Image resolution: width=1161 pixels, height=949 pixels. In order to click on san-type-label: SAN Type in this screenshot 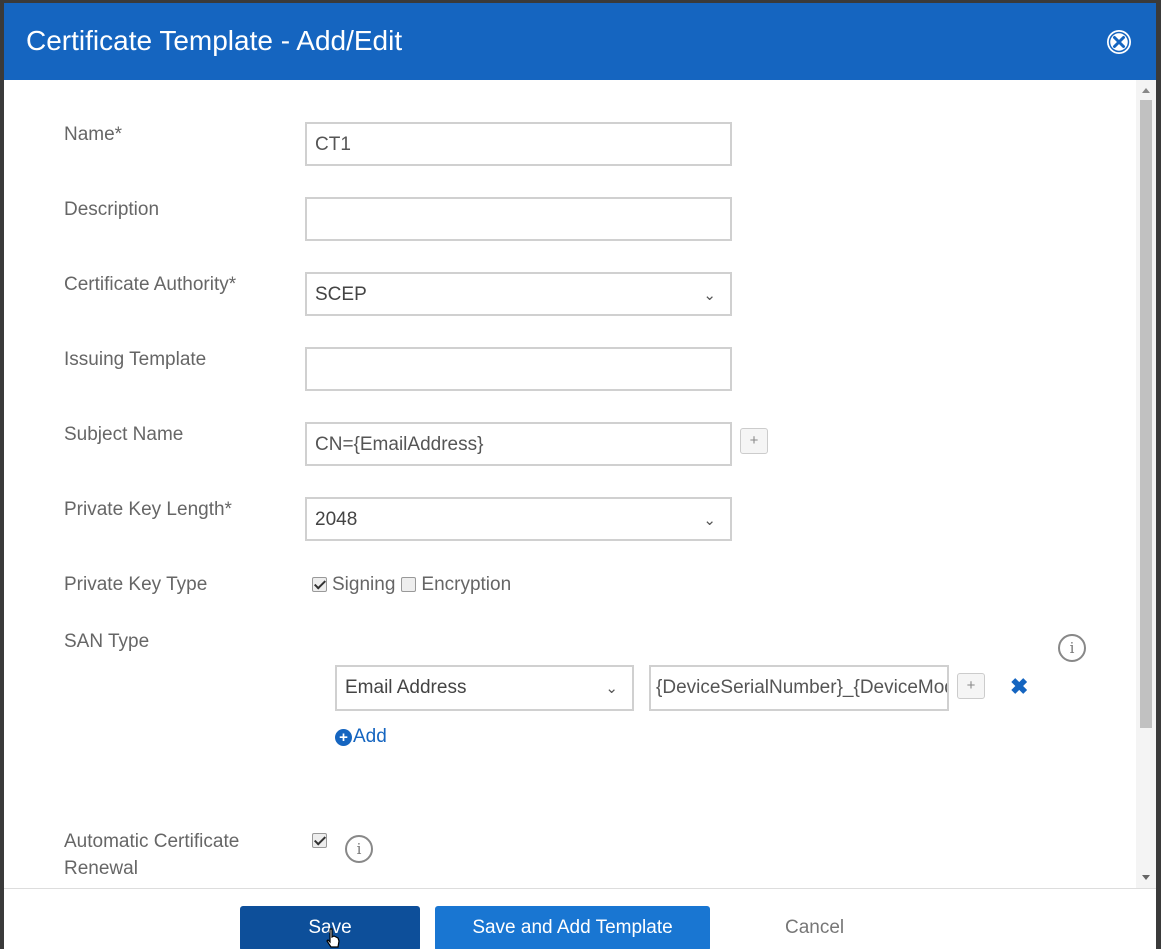, I will do `click(107, 641)`.